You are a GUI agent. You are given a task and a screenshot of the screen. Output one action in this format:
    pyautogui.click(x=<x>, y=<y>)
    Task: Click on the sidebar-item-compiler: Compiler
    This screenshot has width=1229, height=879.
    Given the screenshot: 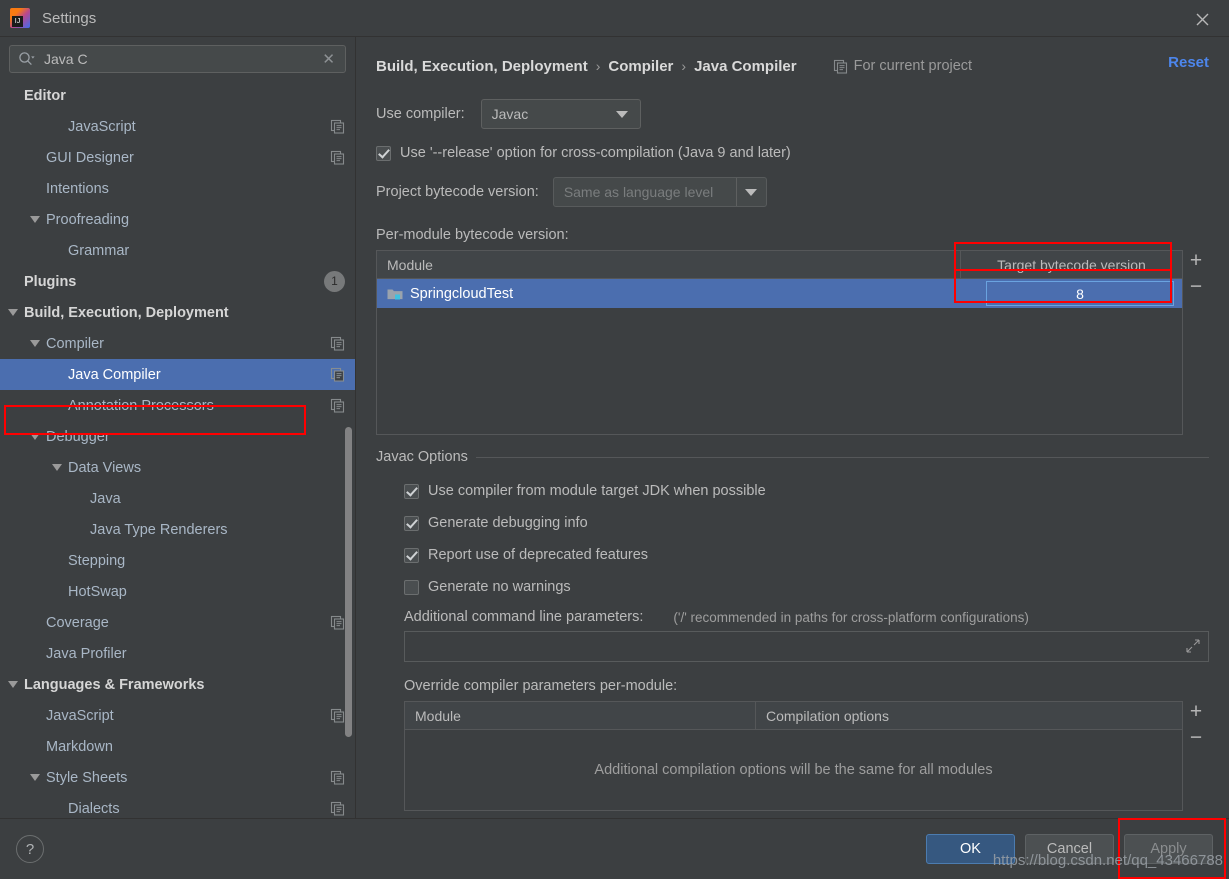 What is the action you would take?
    pyautogui.click(x=177, y=343)
    